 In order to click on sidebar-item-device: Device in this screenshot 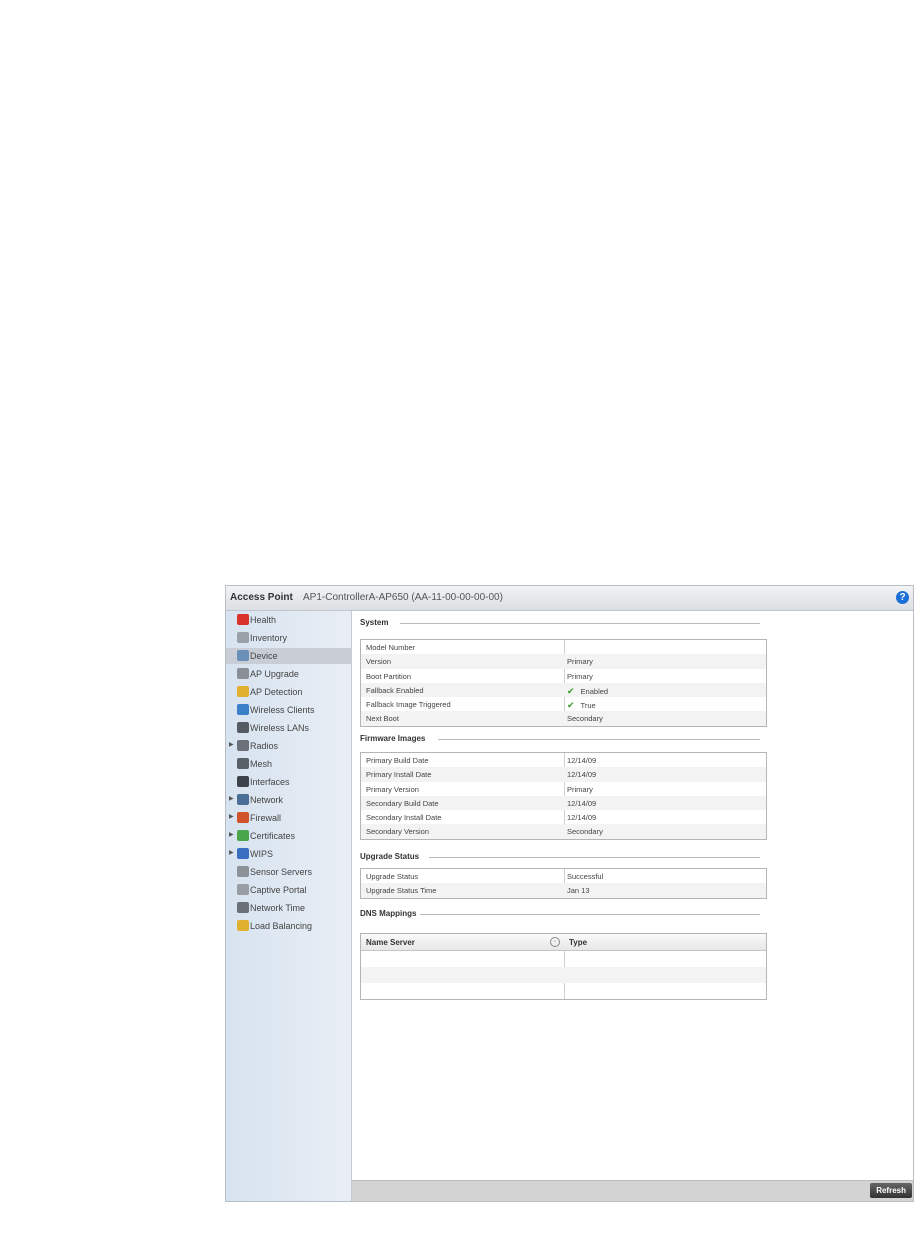, I will do `click(288, 656)`.